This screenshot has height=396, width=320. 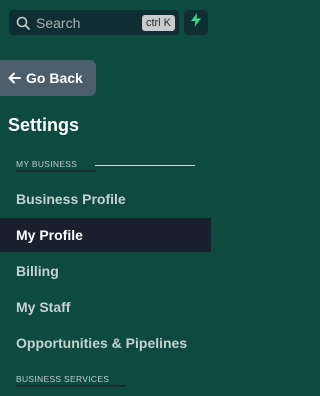 What do you see at coordinates (145, 165) in the screenshot?
I see `divider` at bounding box center [145, 165].